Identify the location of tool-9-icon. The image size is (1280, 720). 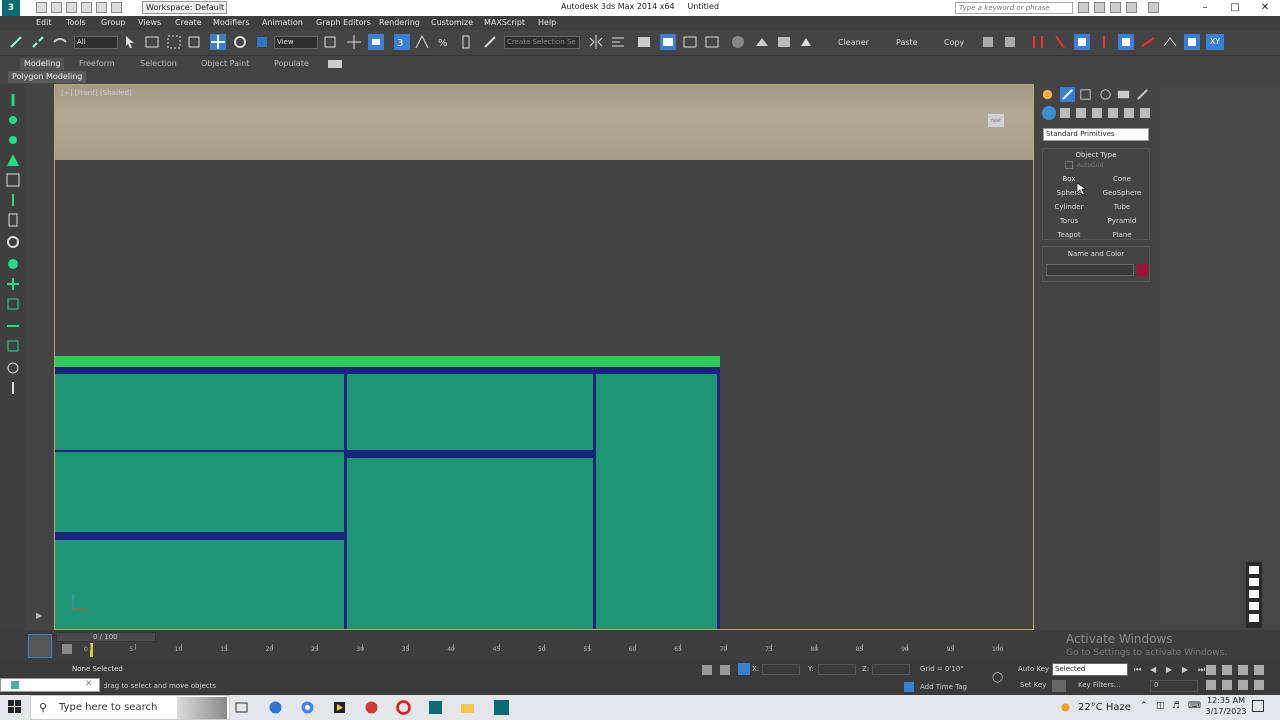
(13, 264).